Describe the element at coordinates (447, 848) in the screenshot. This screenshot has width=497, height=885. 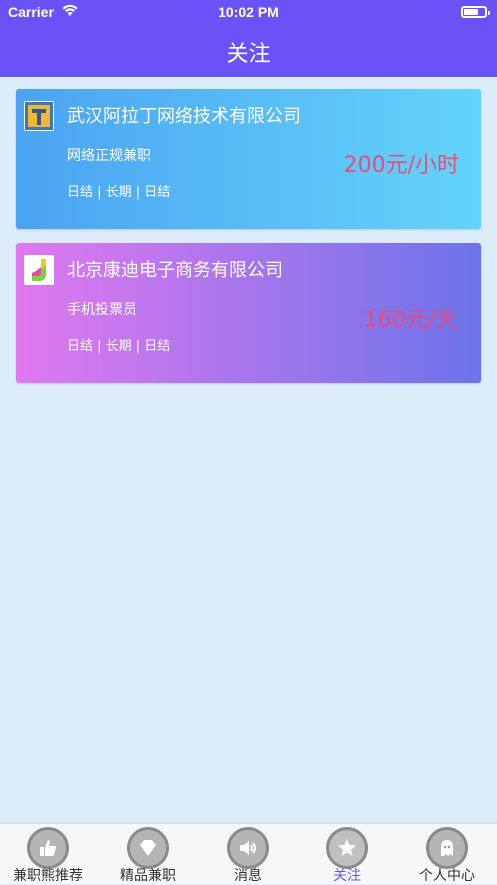
I see `ghost-icon` at that location.